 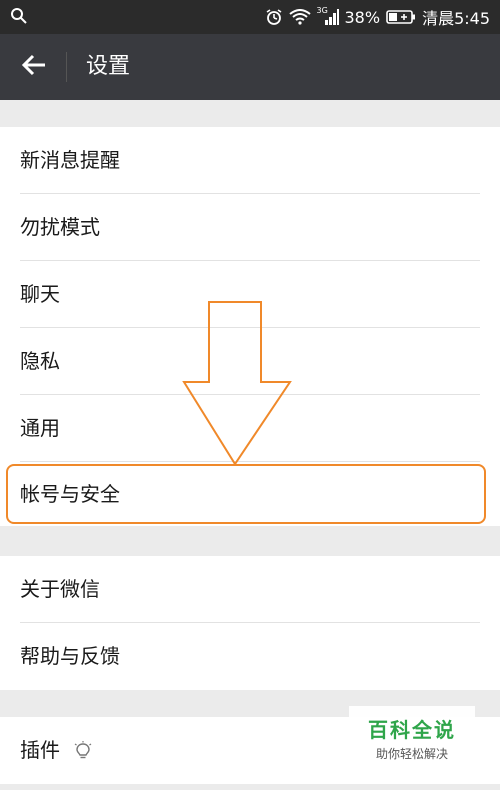 I want to click on settings-item-label: 插件, so click(x=40, y=750).